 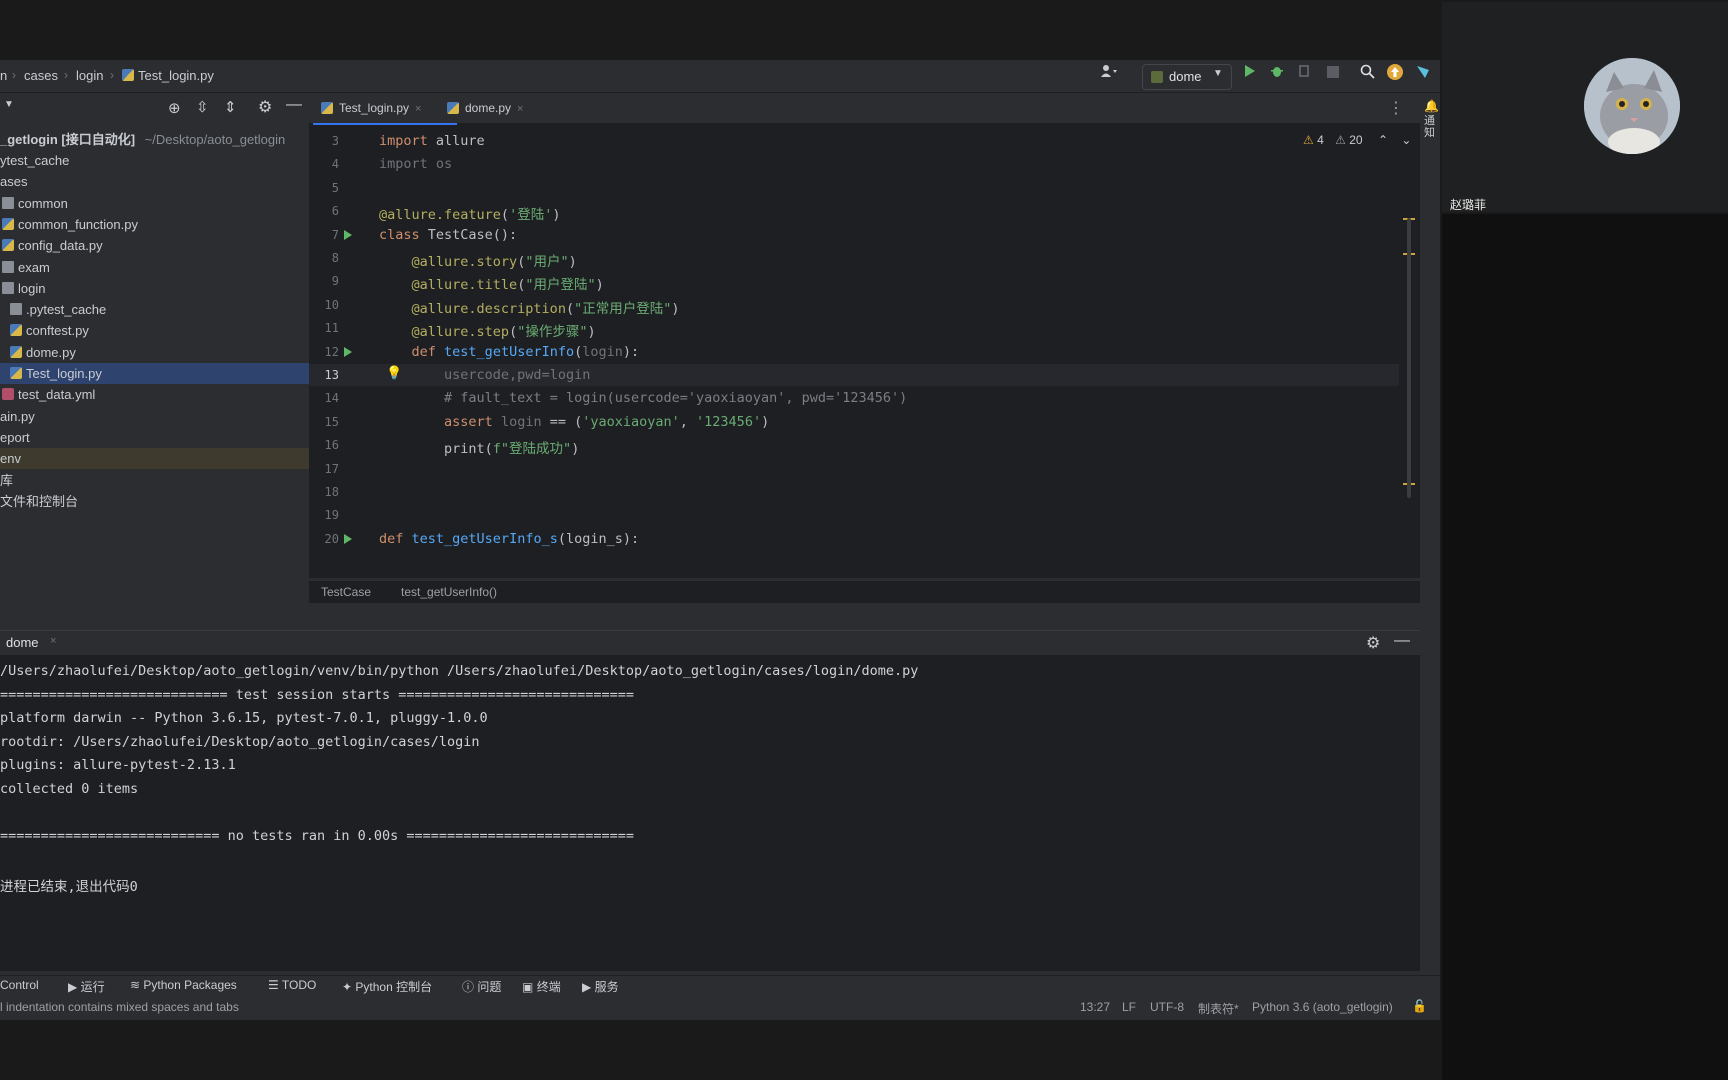 I want to click on code-line: @allure.feature('登陆'), so click(x=469, y=213).